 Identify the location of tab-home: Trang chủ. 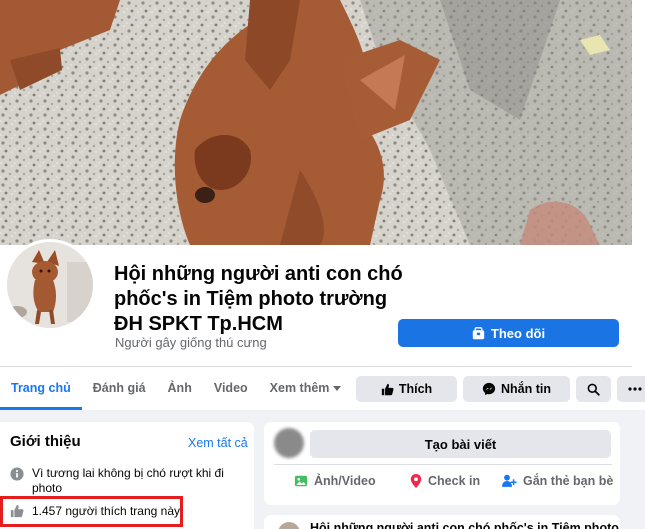
(41, 388).